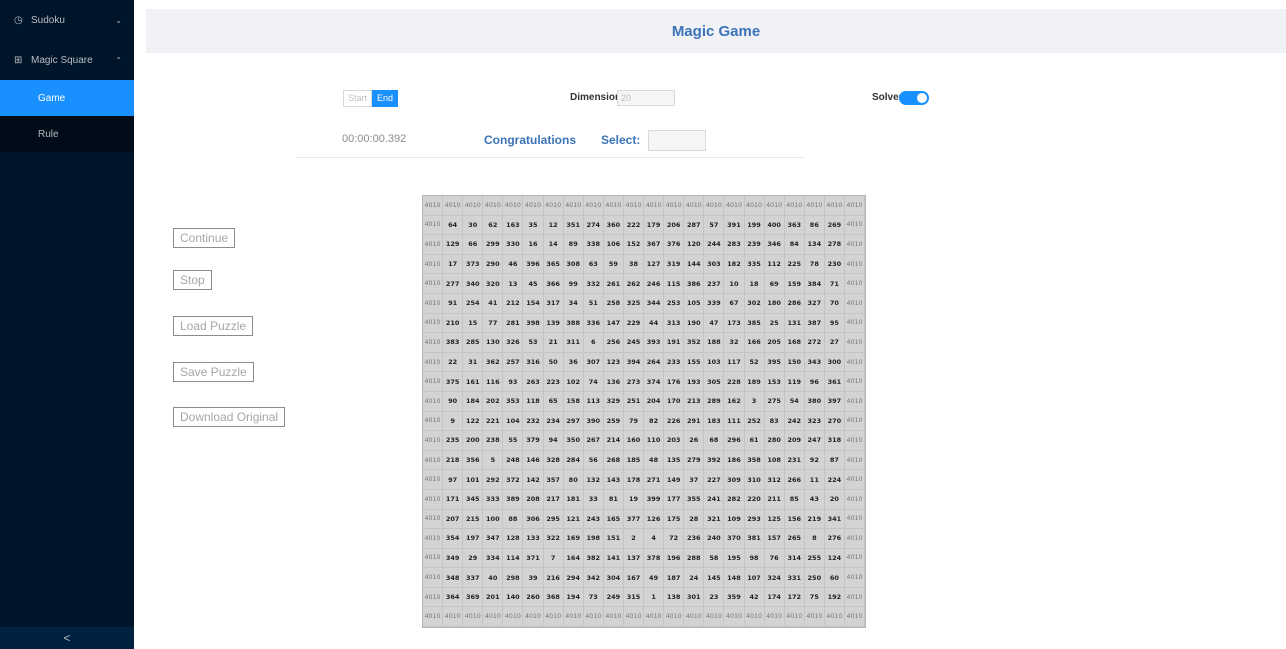  What do you see at coordinates (654, 225) in the screenshot?
I see `grid-cell: 179` at bounding box center [654, 225].